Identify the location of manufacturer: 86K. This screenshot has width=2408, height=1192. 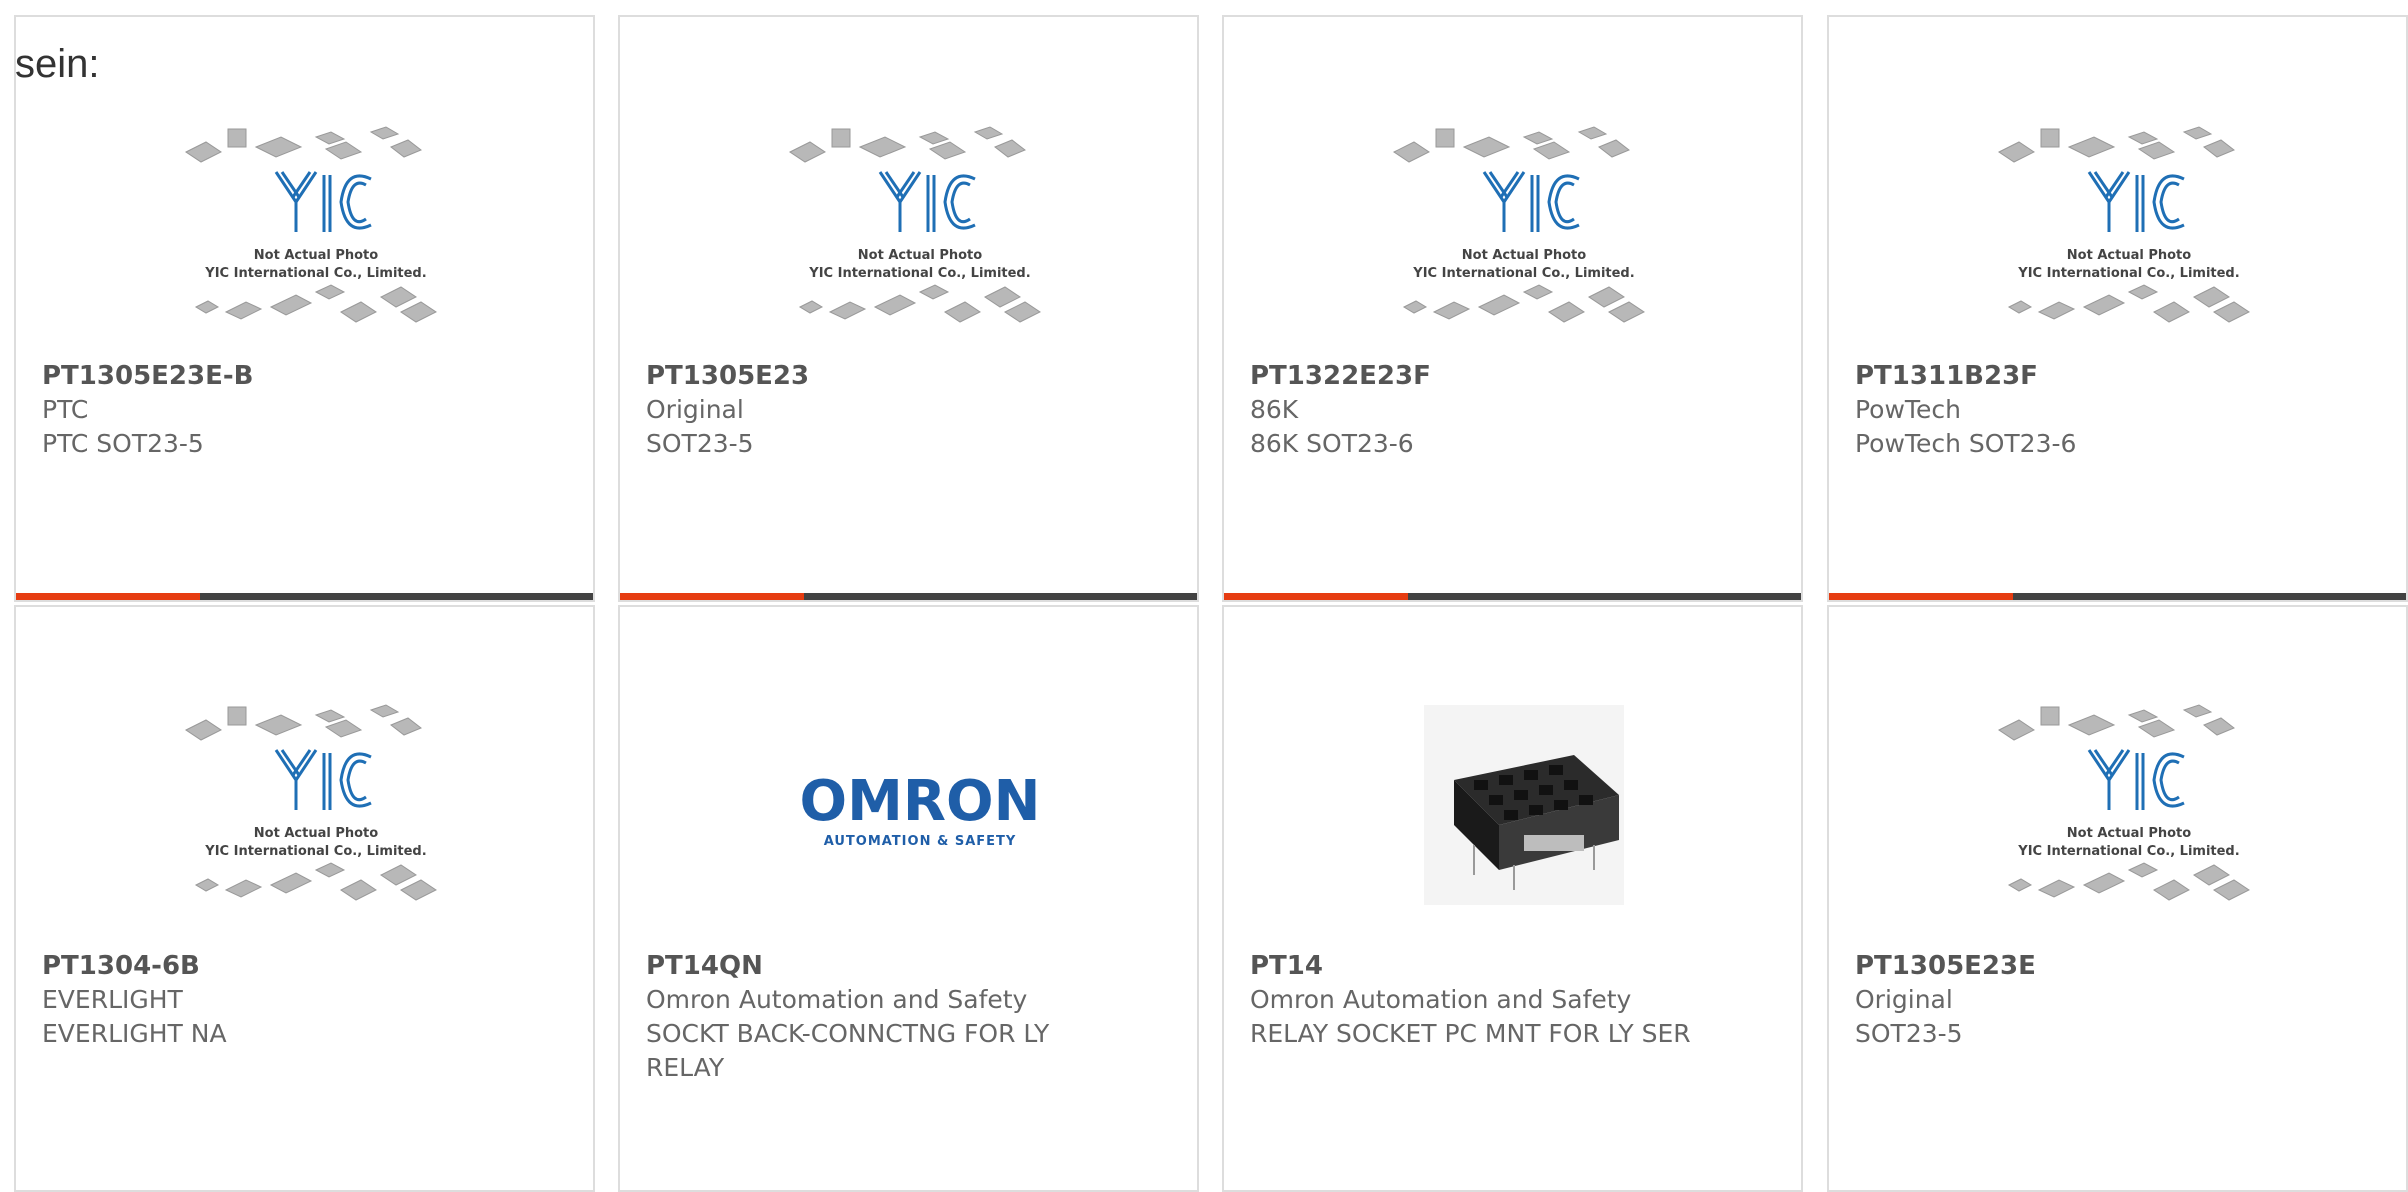
(1274, 409).